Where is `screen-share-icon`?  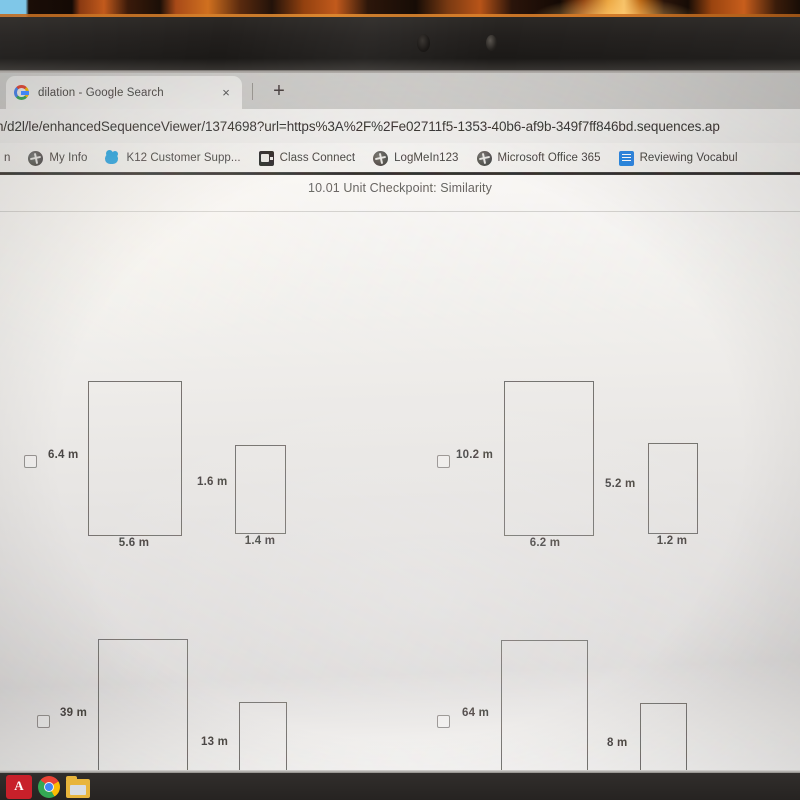 screen-share-icon is located at coordinates (266, 158).